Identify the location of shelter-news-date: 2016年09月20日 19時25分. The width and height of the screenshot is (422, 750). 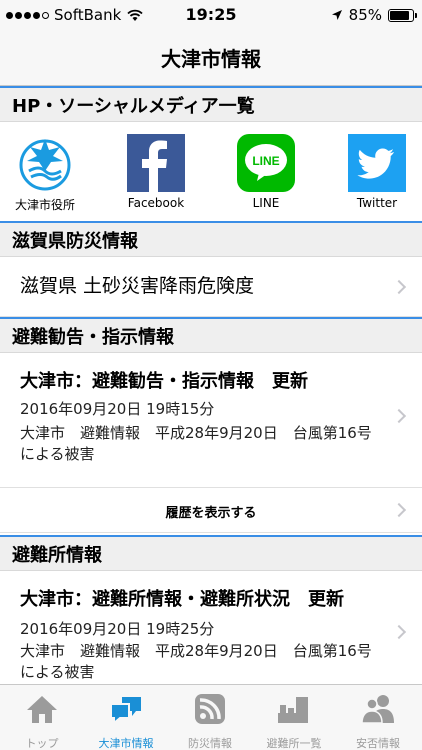
(117, 629).